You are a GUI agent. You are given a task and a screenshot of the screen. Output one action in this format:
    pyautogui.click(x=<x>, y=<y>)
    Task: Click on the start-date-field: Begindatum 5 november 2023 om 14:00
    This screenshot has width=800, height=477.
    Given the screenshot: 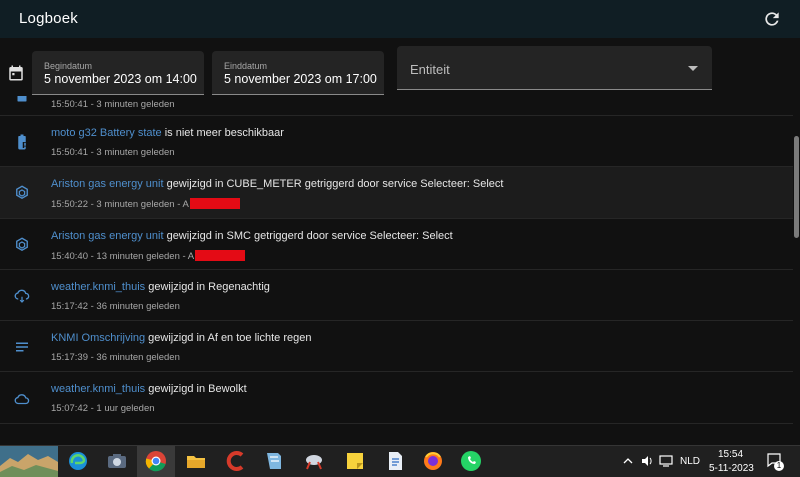 What is the action you would take?
    pyautogui.click(x=118, y=73)
    